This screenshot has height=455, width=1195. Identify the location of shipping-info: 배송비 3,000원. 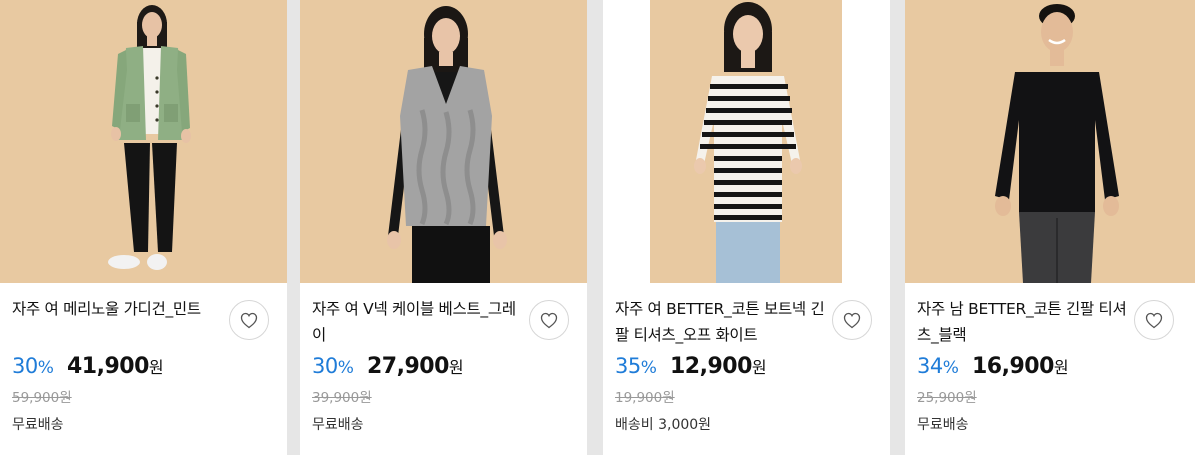
(663, 425).